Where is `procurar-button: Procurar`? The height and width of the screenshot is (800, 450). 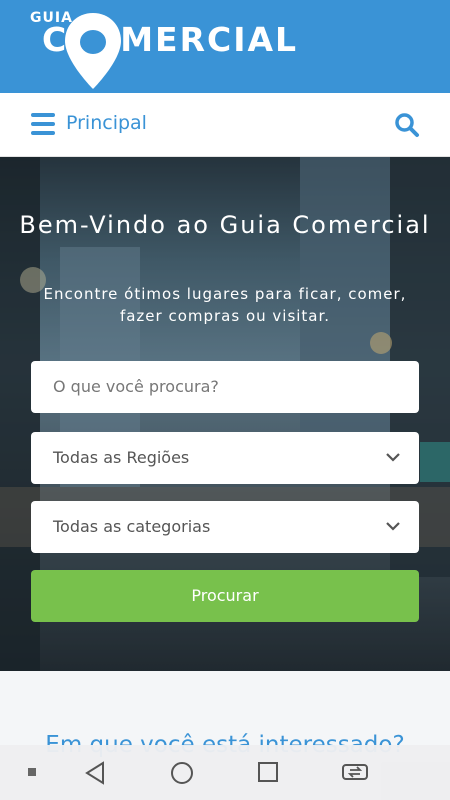 procurar-button: Procurar is located at coordinates (225, 596).